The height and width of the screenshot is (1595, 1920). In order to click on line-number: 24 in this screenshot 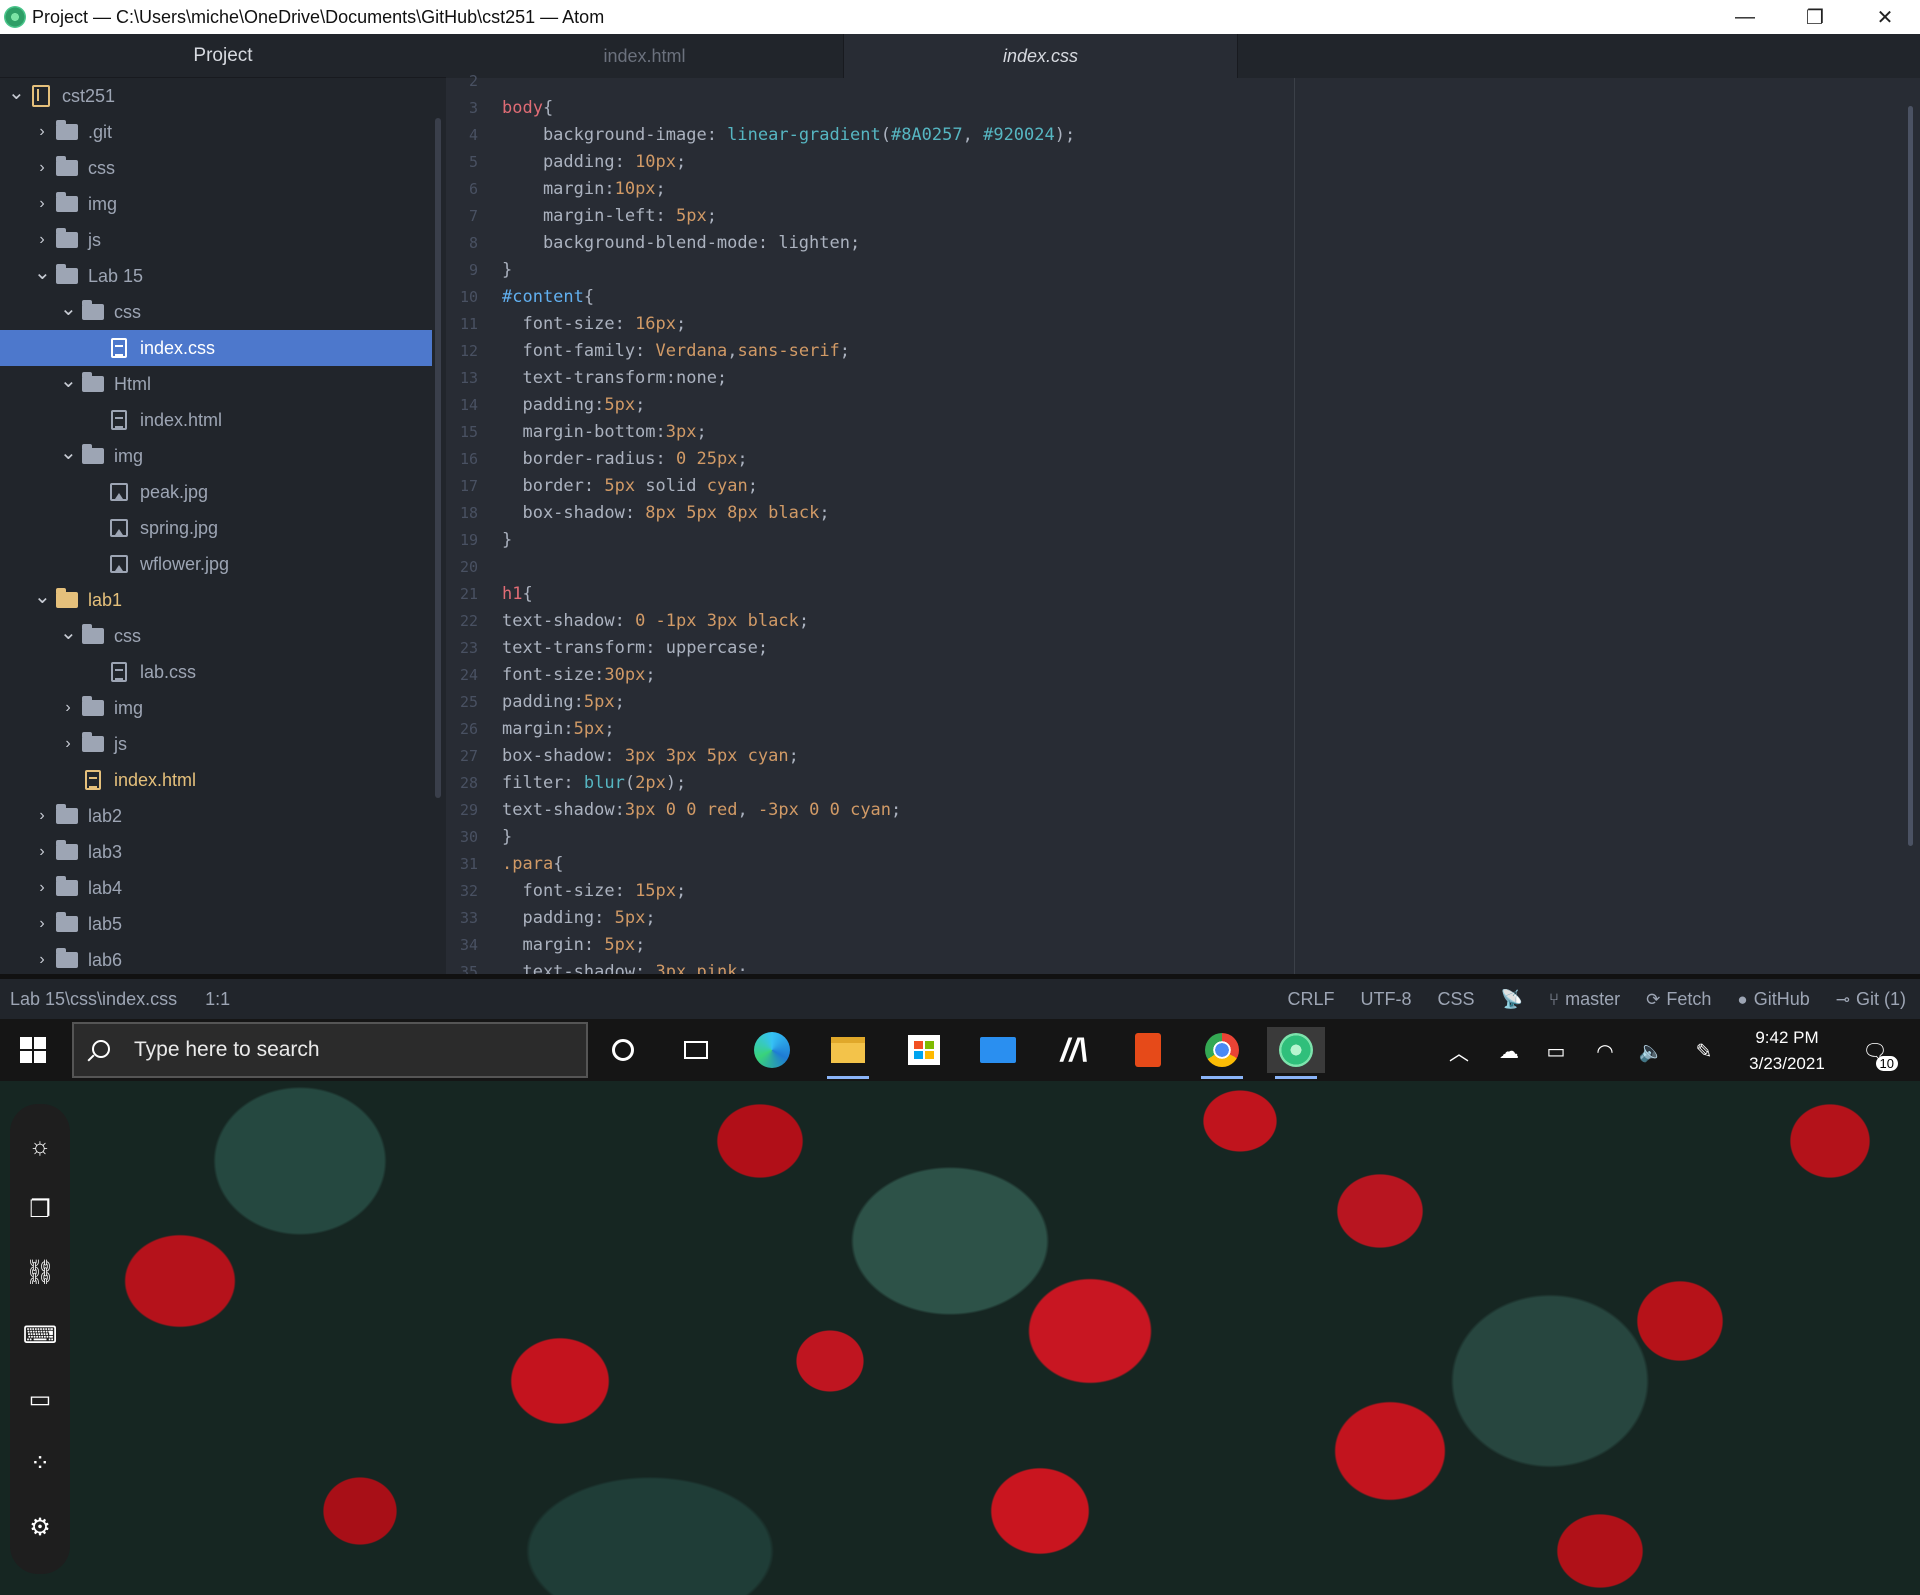, I will do `click(462, 675)`.